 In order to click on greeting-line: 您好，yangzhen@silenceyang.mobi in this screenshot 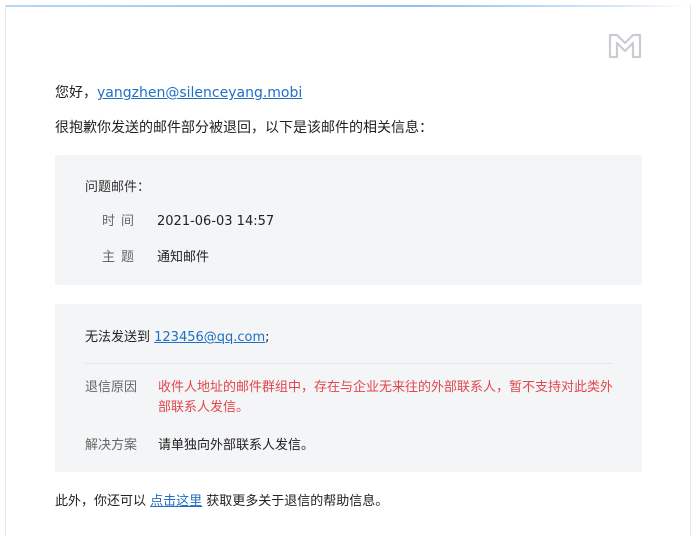, I will do `click(178, 93)`.